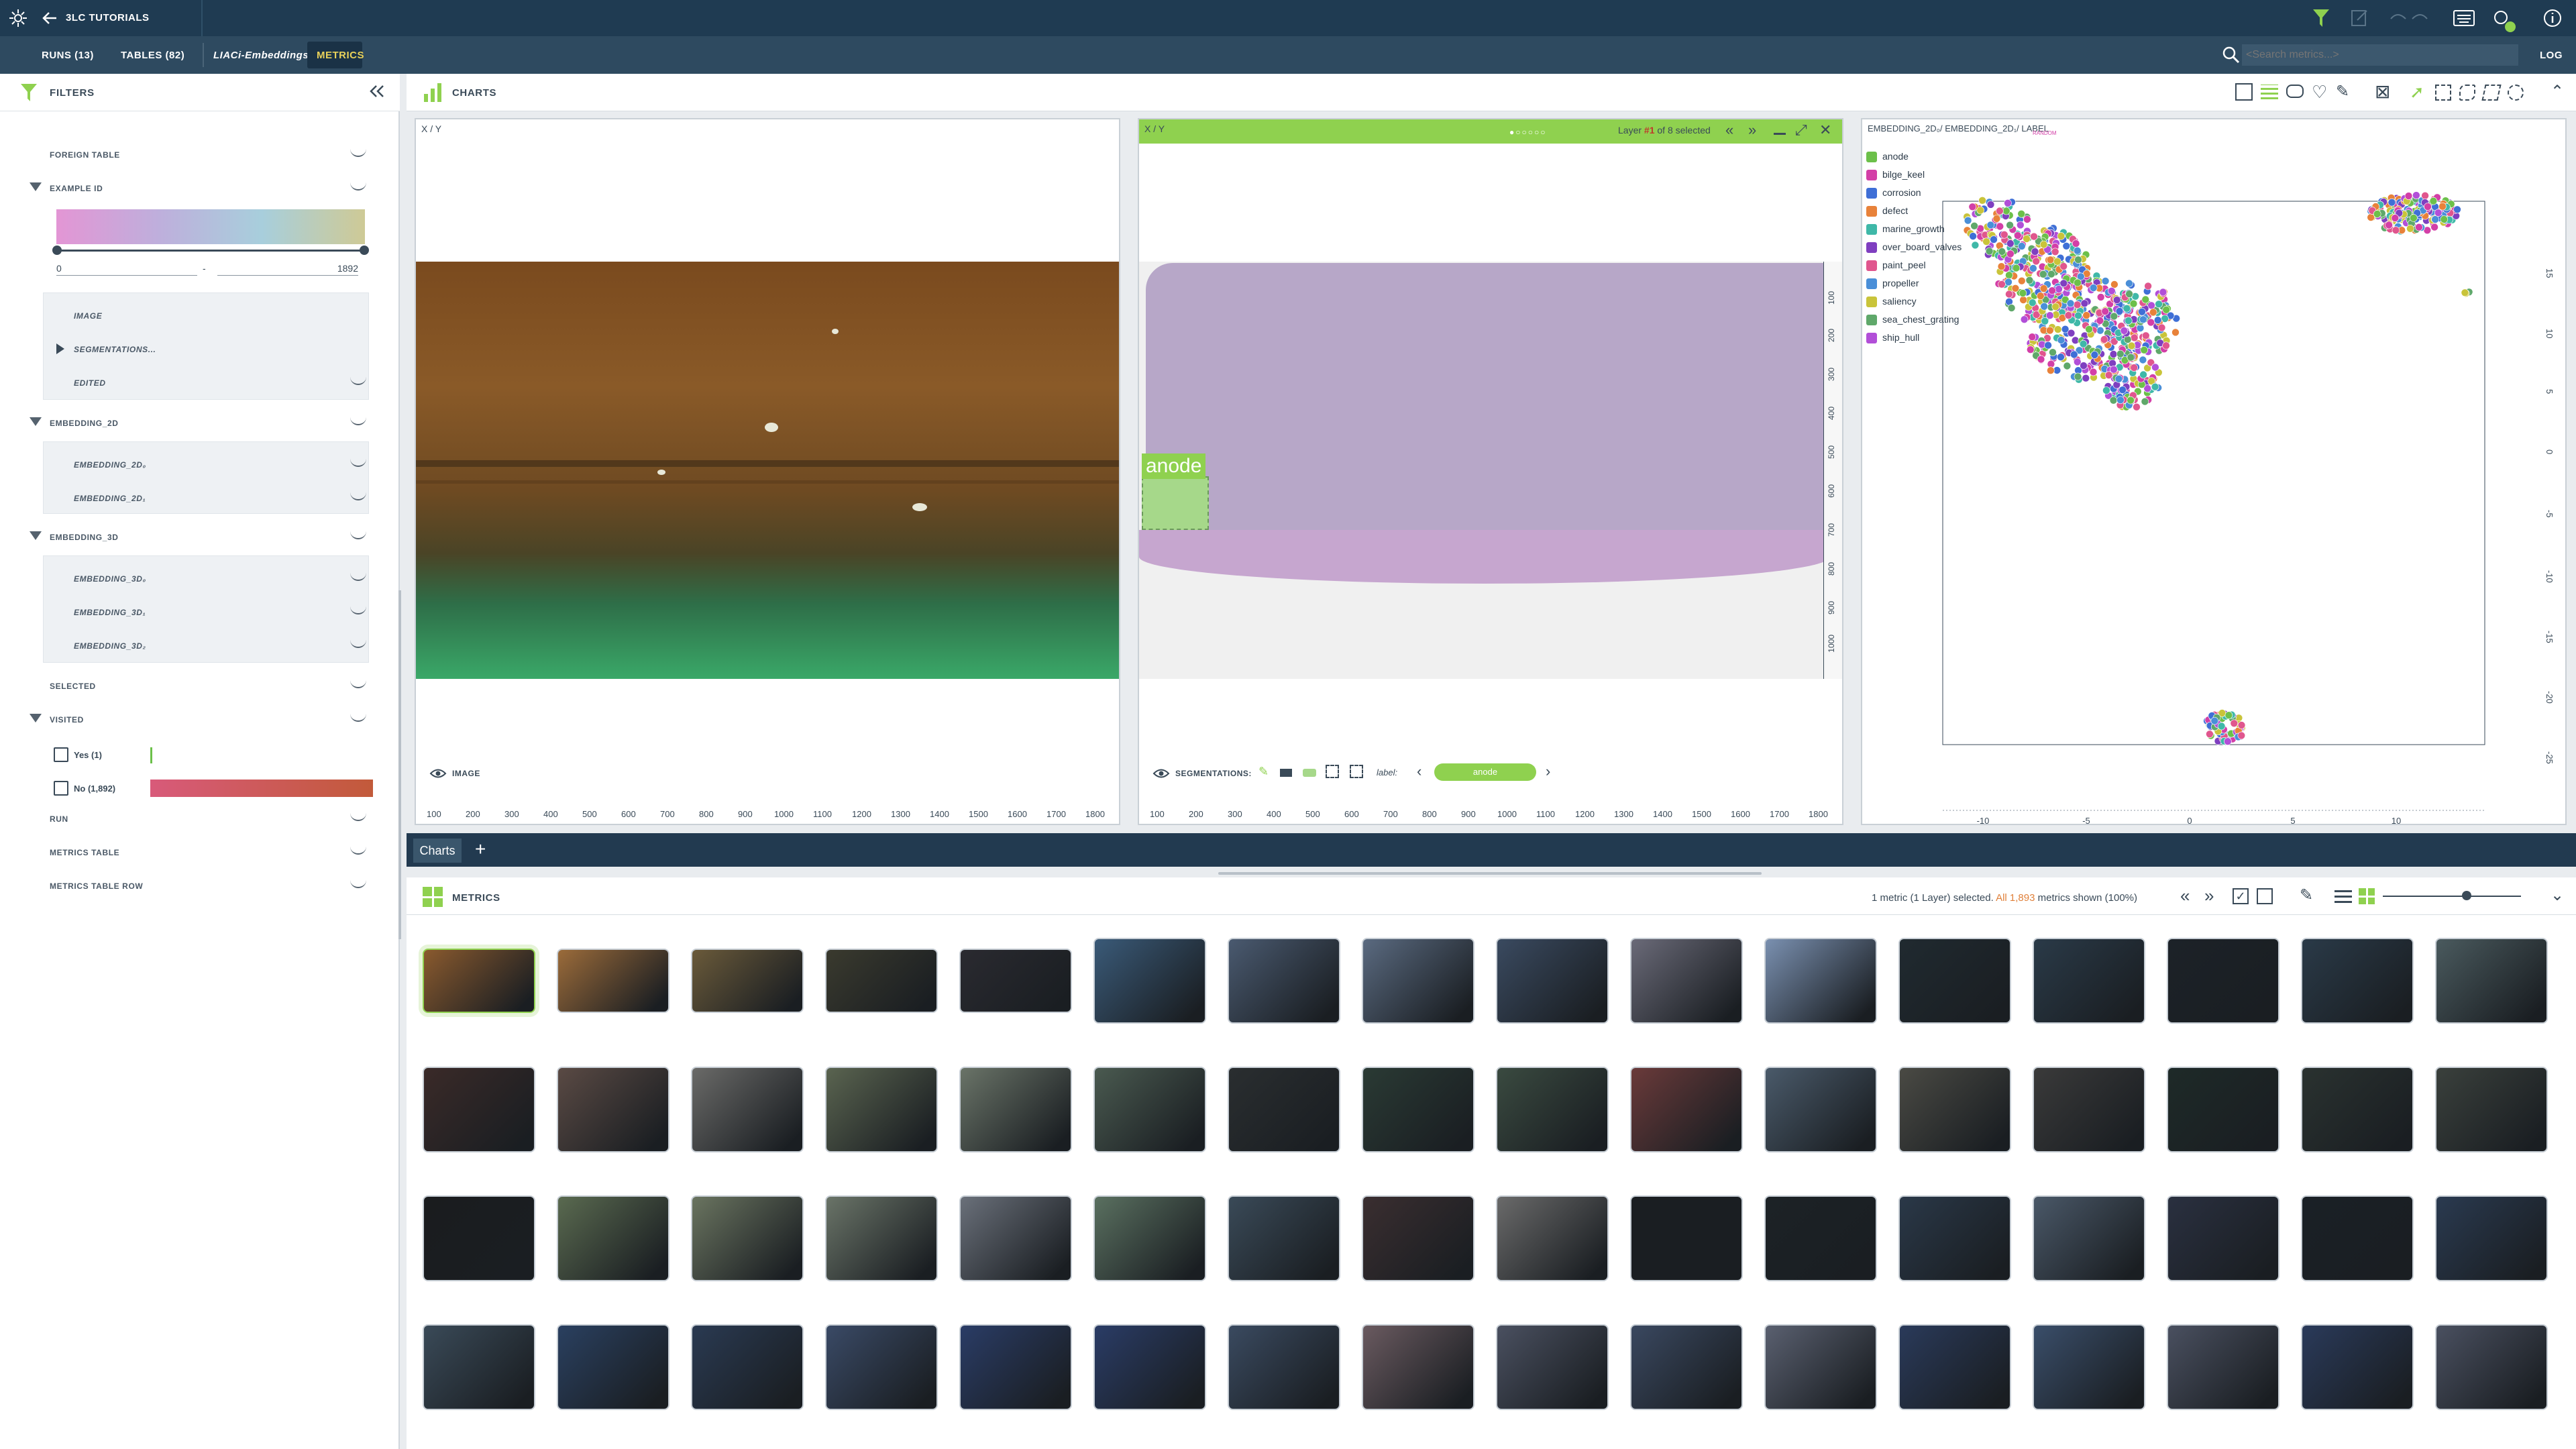  Describe the element at coordinates (2466, 895) in the screenshot. I see `slider-handle` at that location.